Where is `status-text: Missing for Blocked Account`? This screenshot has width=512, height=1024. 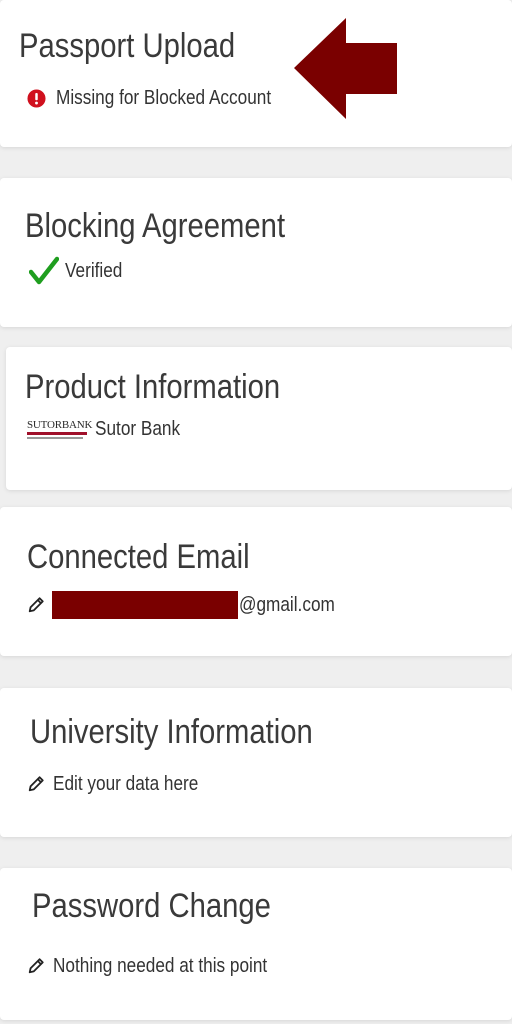 status-text: Missing for Blocked Account is located at coordinates (164, 98).